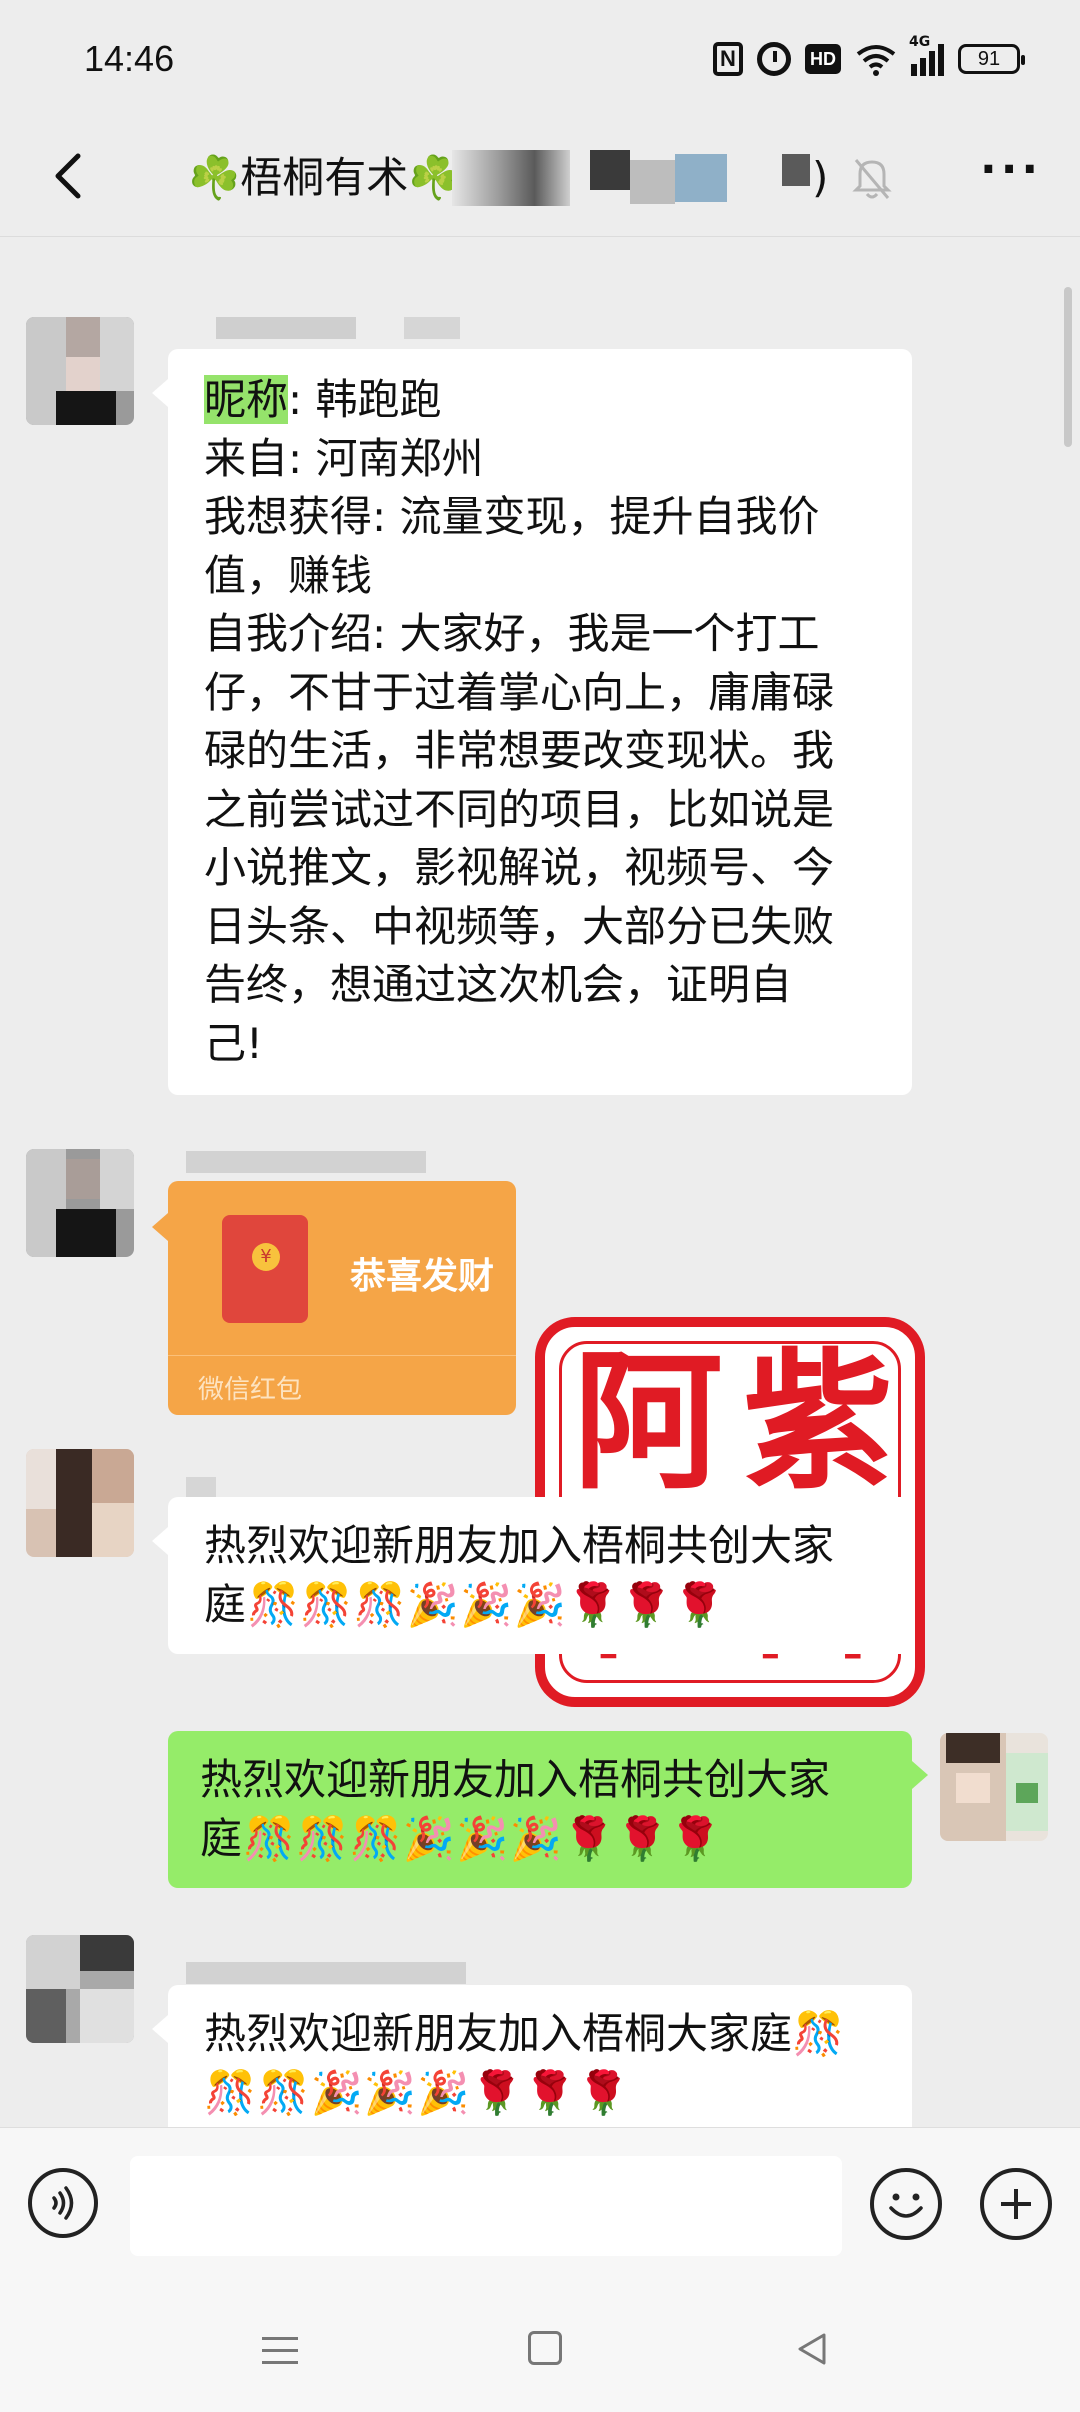  Describe the element at coordinates (812, 2349) in the screenshot. I see `nav-back-icon` at that location.